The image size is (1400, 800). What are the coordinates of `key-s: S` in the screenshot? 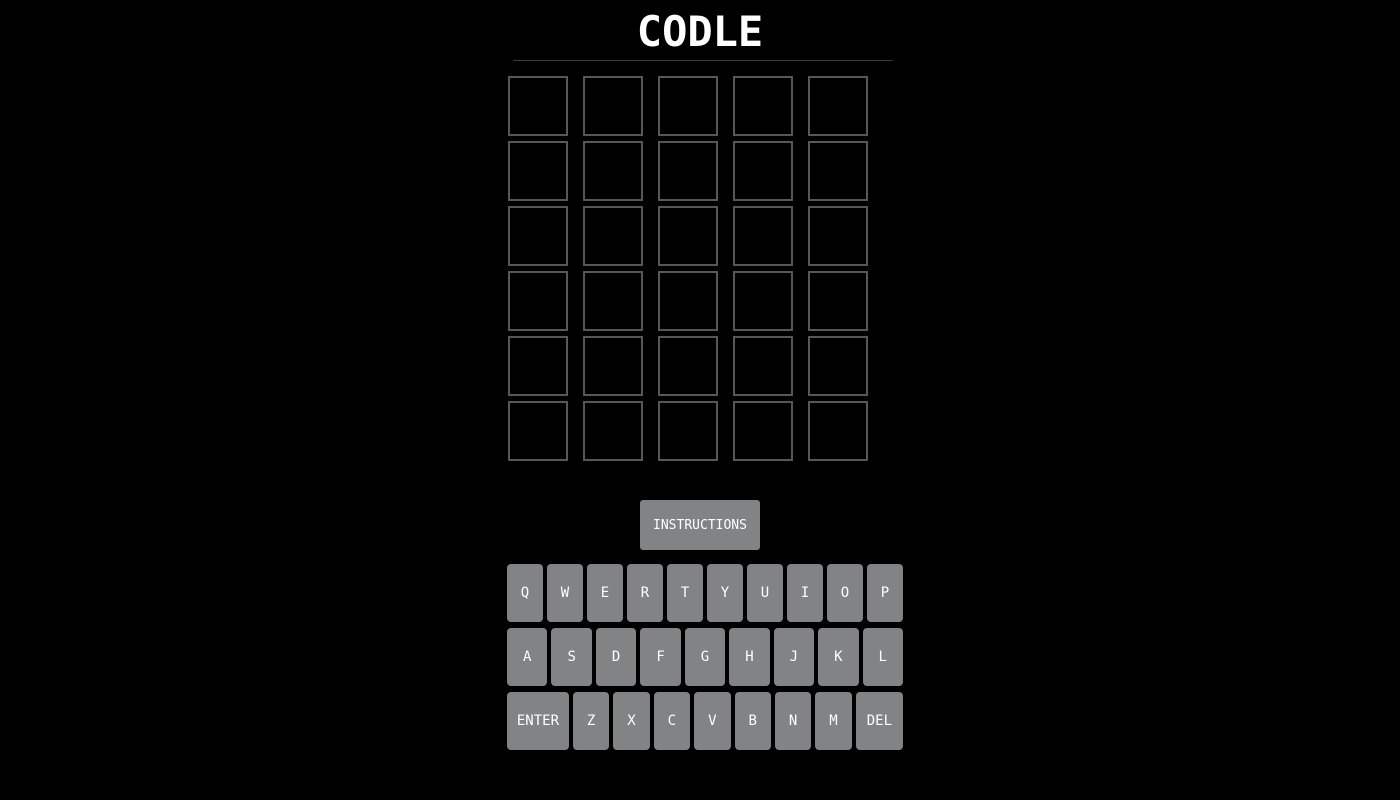 It's located at (571, 657).